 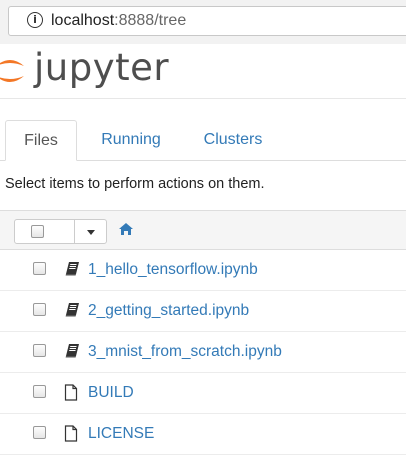 What do you see at coordinates (60, 231) in the screenshot?
I see `select-all-dropdown` at bounding box center [60, 231].